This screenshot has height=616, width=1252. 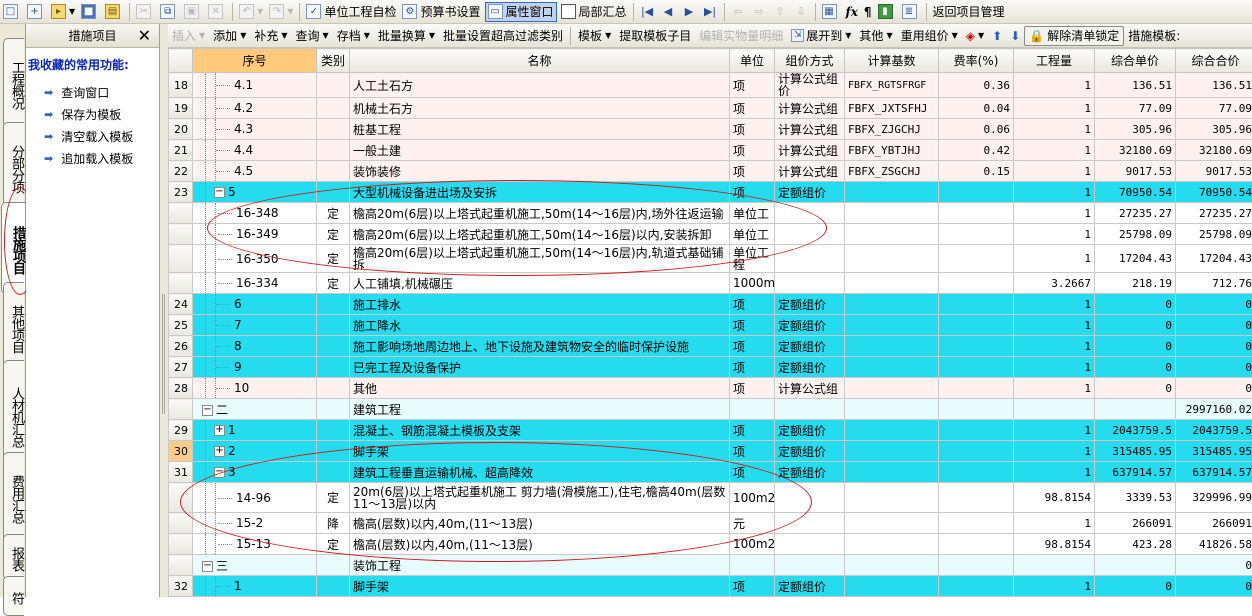 I want to click on column-header-calc-base: 计算基数, so click(x=892, y=61).